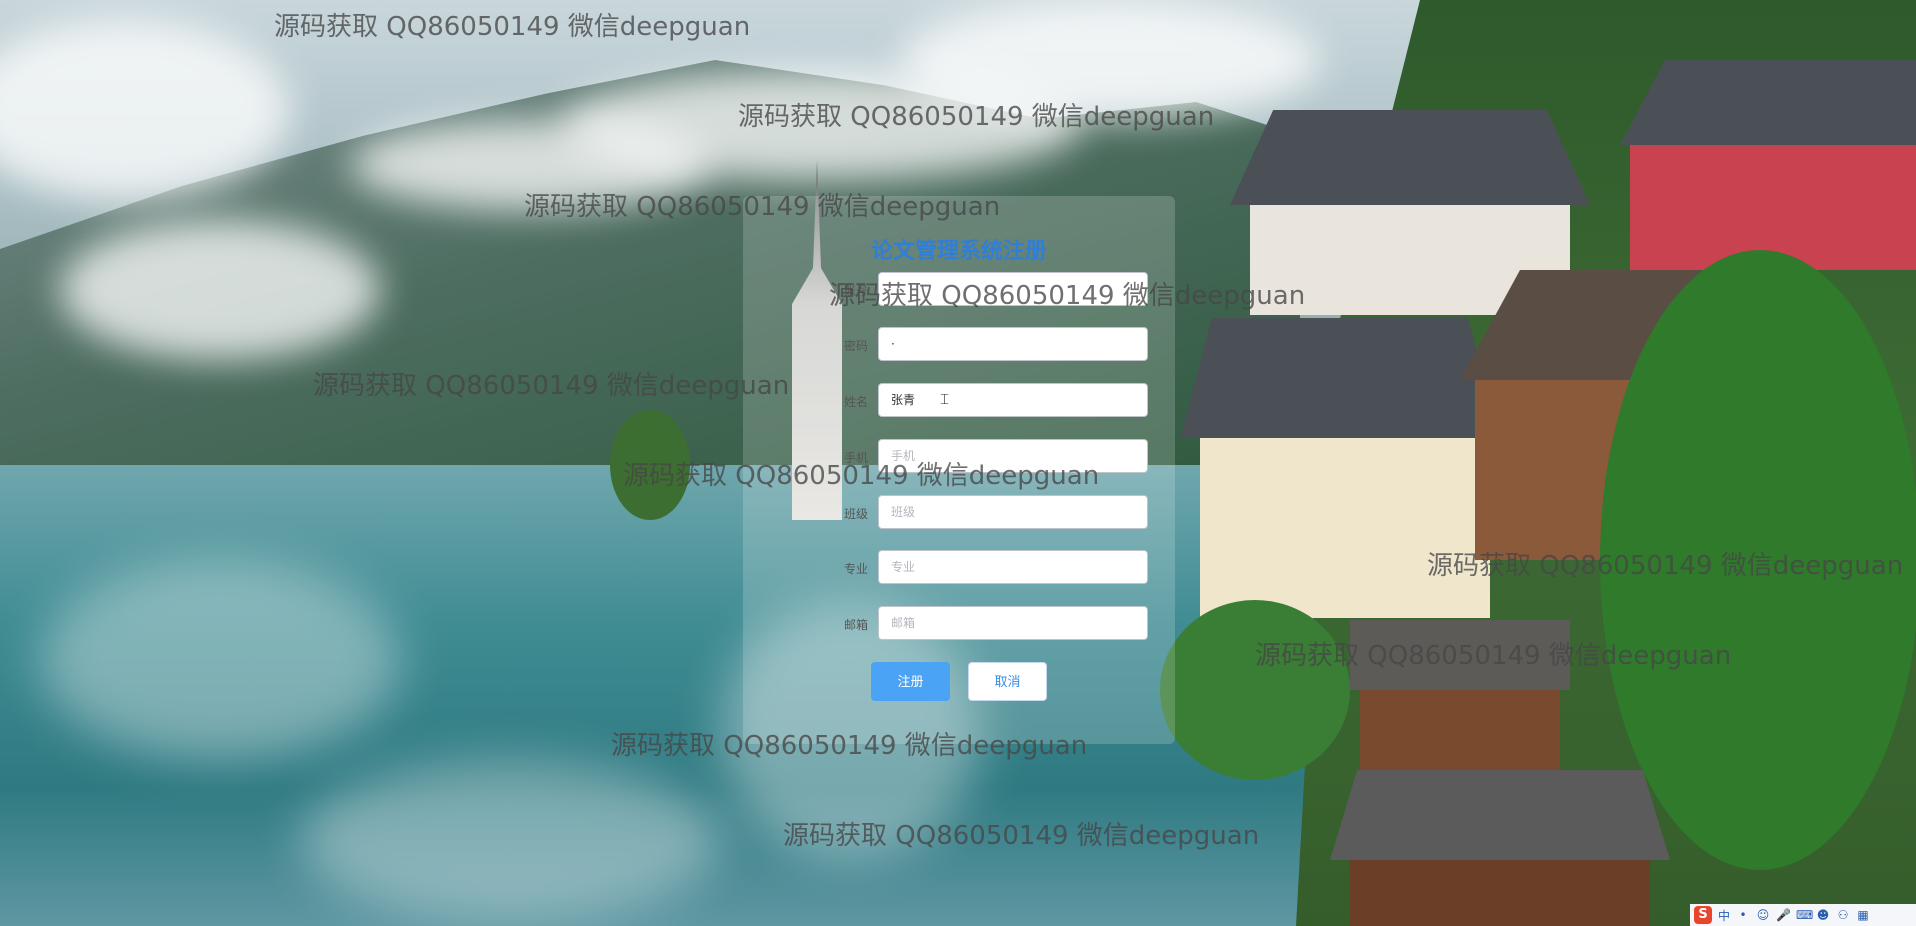 This screenshot has width=1916, height=926. I want to click on password-row: 密码 ·, so click(955, 345).